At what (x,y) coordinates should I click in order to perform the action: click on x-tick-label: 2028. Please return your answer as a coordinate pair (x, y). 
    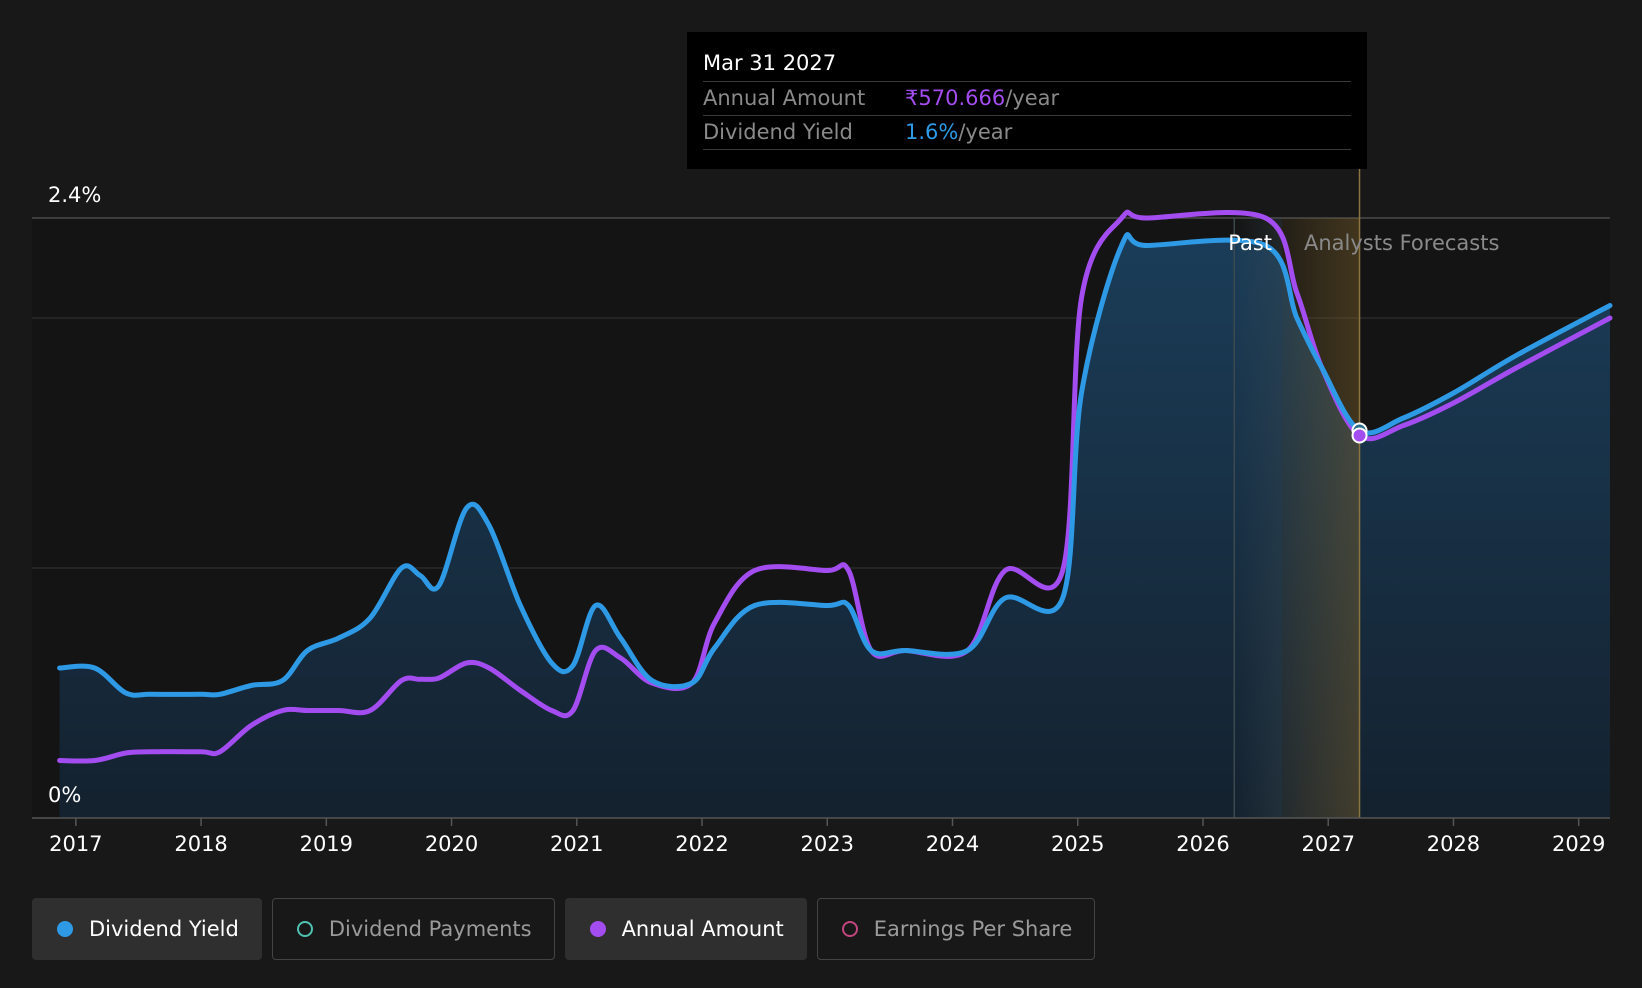
    Looking at the image, I should click on (1453, 844).